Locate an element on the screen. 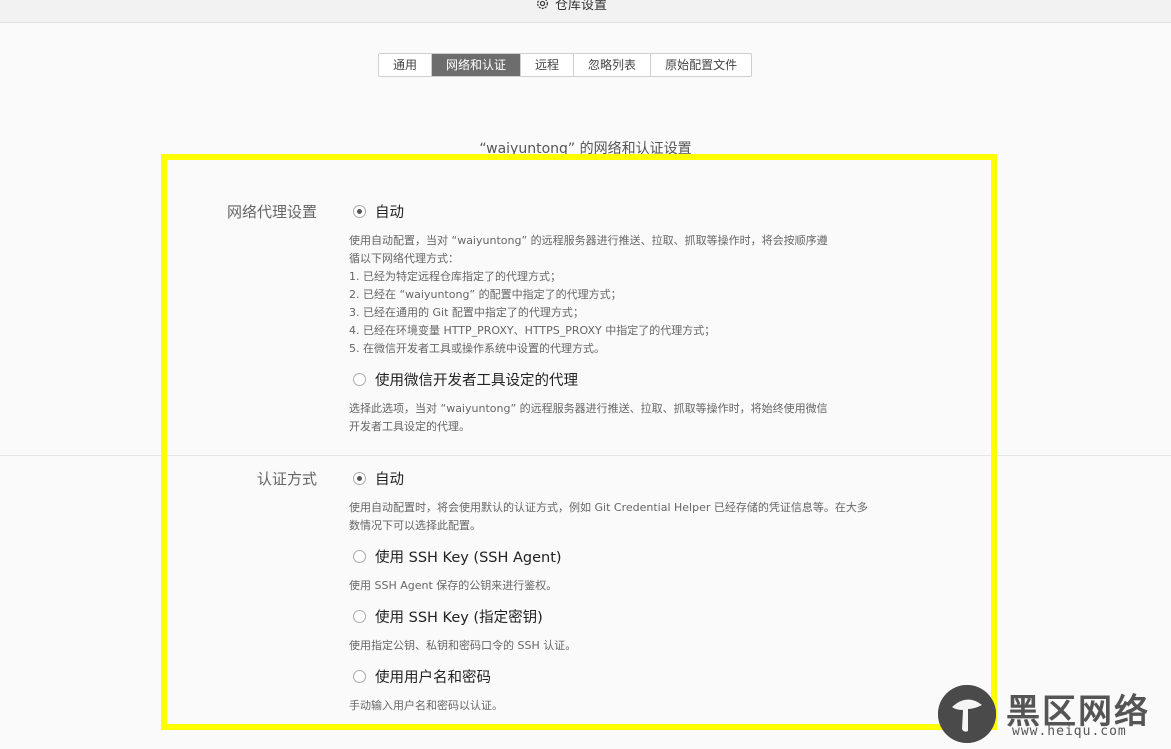 The image size is (1171, 749). settings-tabs: 通用 网络和认证 远程 忽略列表 原始配置文件 is located at coordinates (565, 65).